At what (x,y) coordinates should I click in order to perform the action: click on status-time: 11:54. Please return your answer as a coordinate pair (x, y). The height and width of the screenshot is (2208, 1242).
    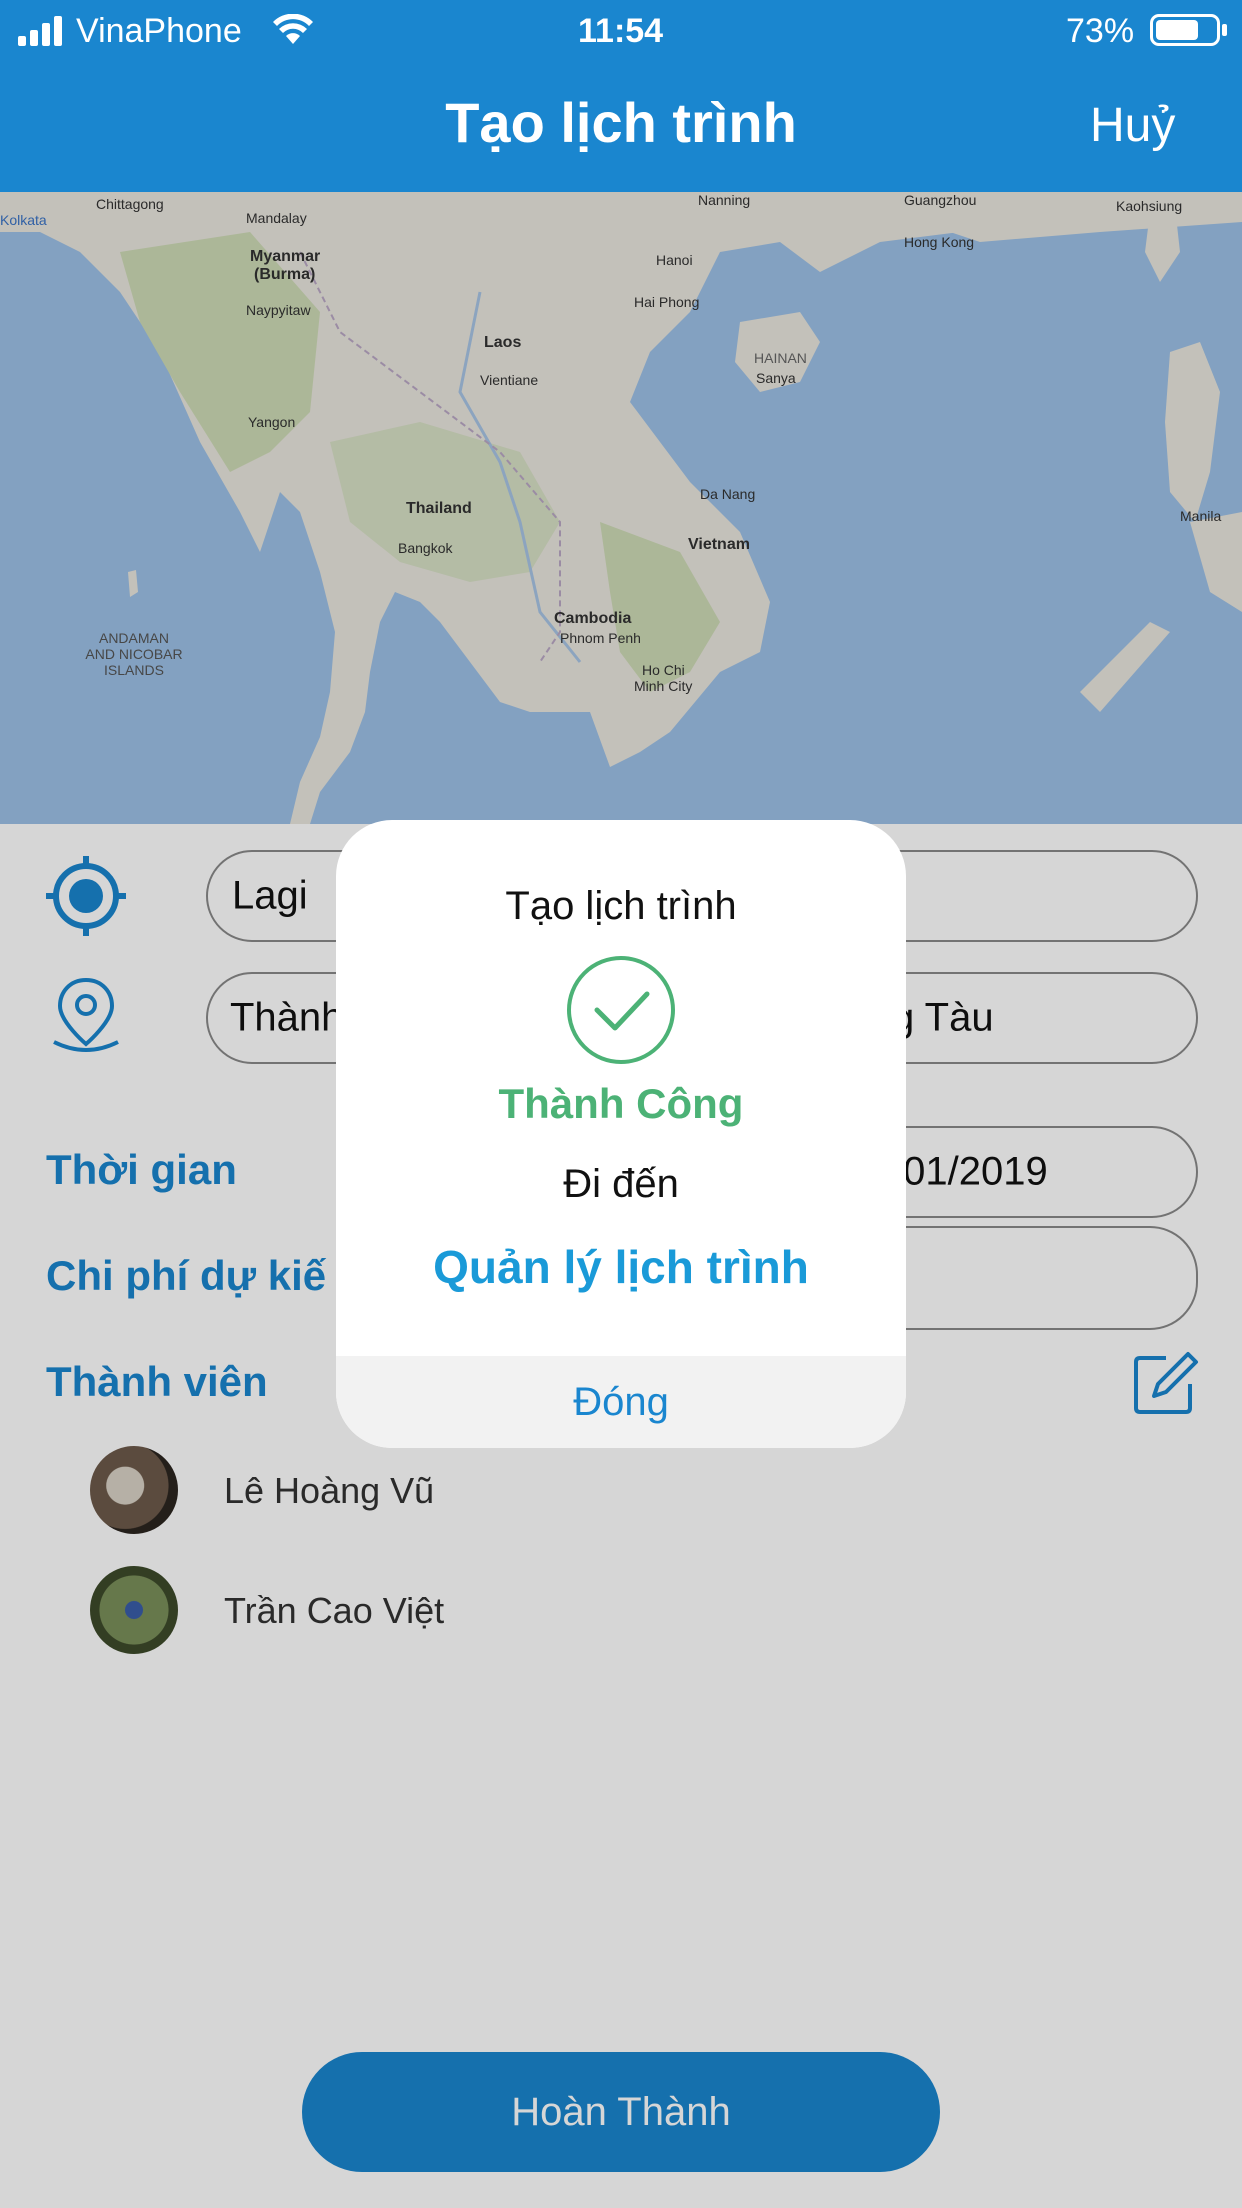
    Looking at the image, I should click on (621, 31).